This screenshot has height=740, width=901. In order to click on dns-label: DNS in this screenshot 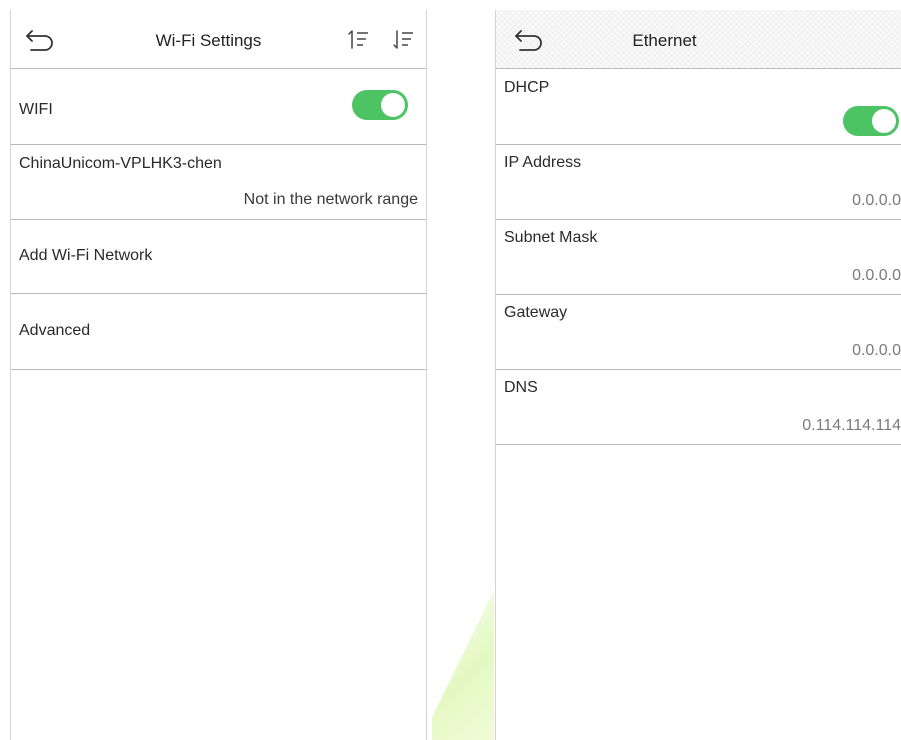, I will do `click(521, 387)`.